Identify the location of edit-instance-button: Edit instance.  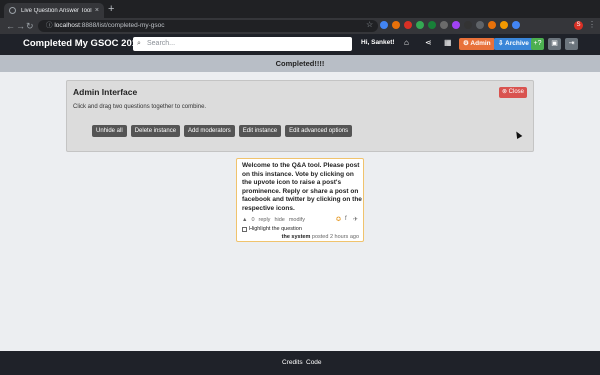
(260, 131).